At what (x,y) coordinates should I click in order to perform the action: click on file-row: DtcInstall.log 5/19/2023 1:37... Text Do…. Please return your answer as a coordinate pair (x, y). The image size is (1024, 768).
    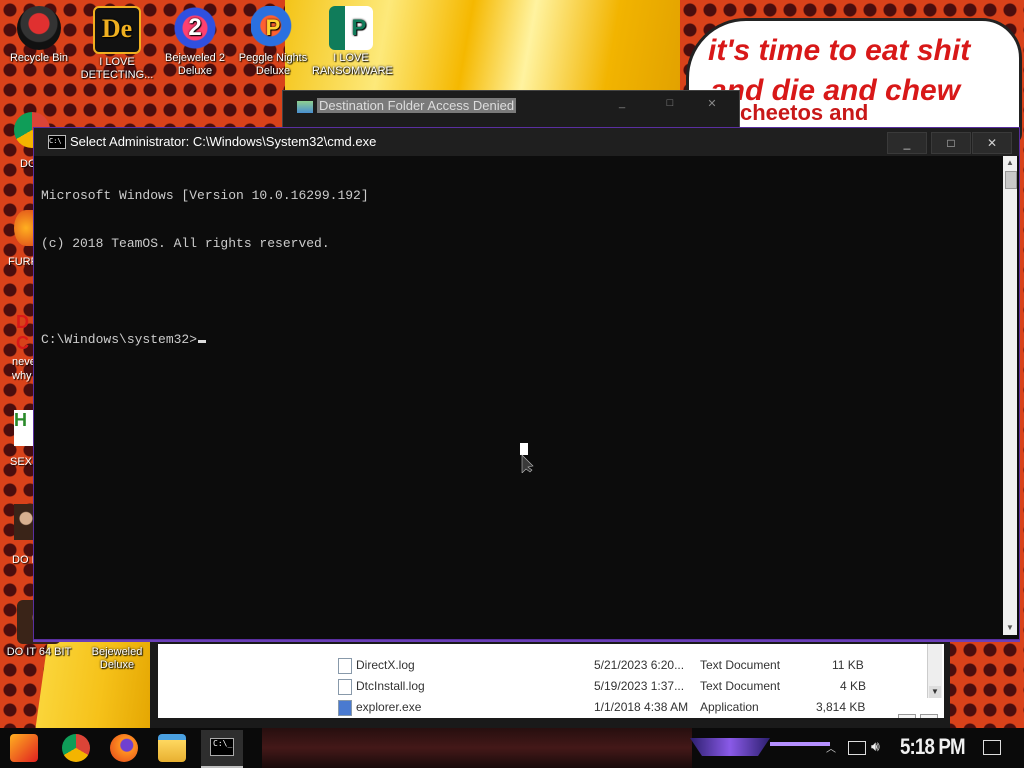
    Looking at the image, I should click on (548, 687).